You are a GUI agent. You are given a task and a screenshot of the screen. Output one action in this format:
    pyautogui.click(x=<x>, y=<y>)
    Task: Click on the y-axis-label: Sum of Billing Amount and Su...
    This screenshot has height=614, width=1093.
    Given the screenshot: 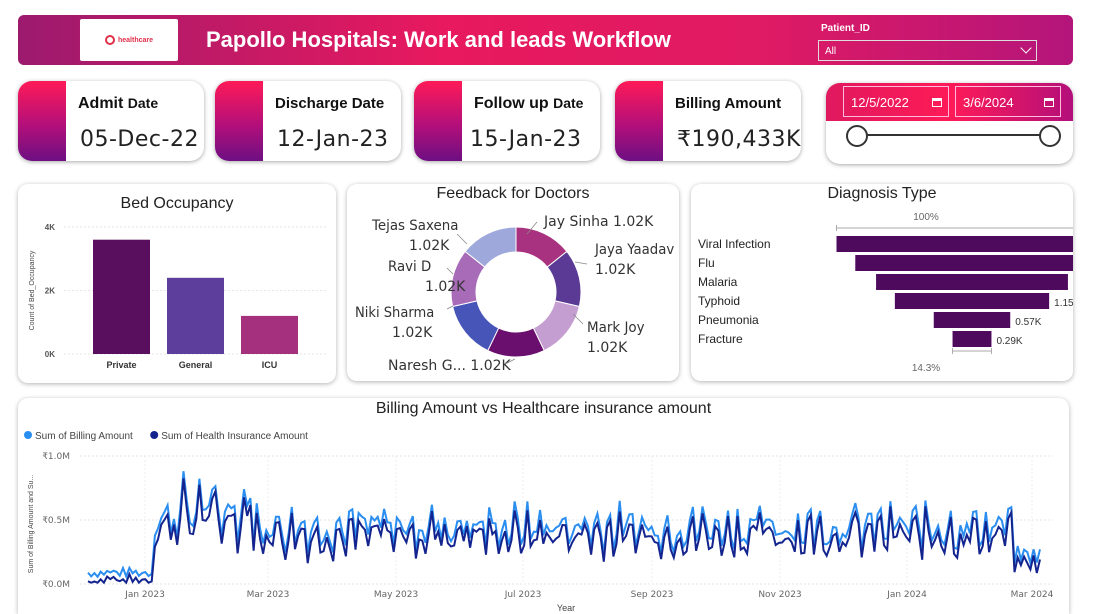 What is the action you would take?
    pyautogui.click(x=31, y=524)
    